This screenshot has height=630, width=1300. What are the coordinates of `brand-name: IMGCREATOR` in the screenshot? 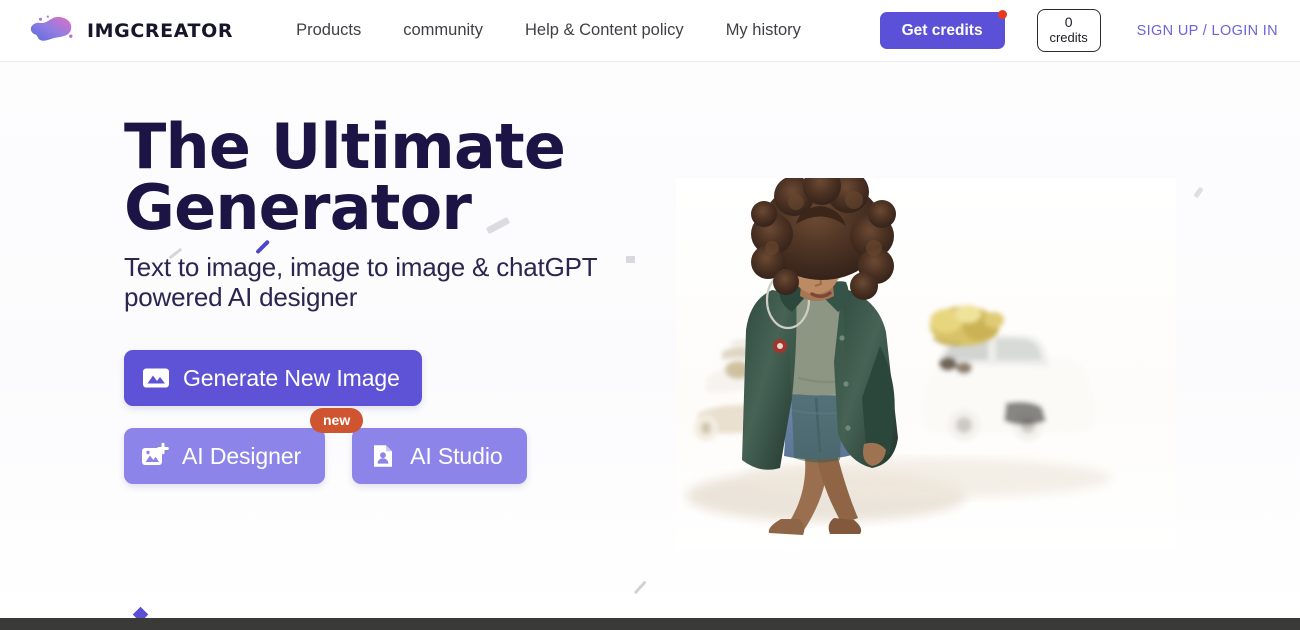 It's located at (160, 30).